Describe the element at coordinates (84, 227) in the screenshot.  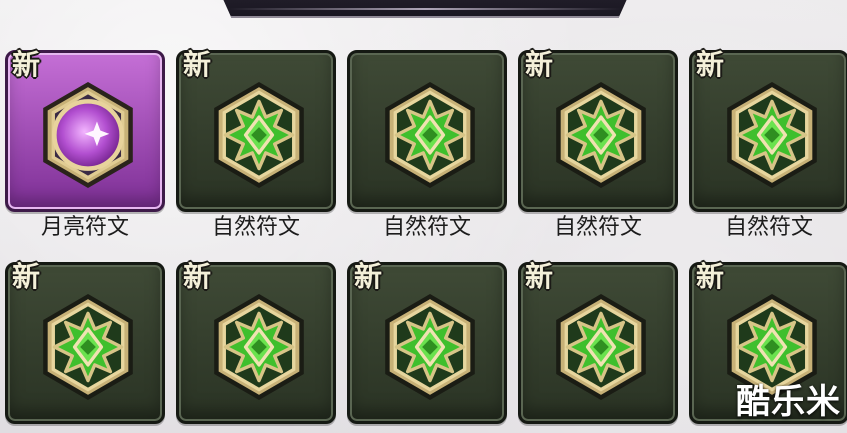
I see `rune-label: 月亮符文` at that location.